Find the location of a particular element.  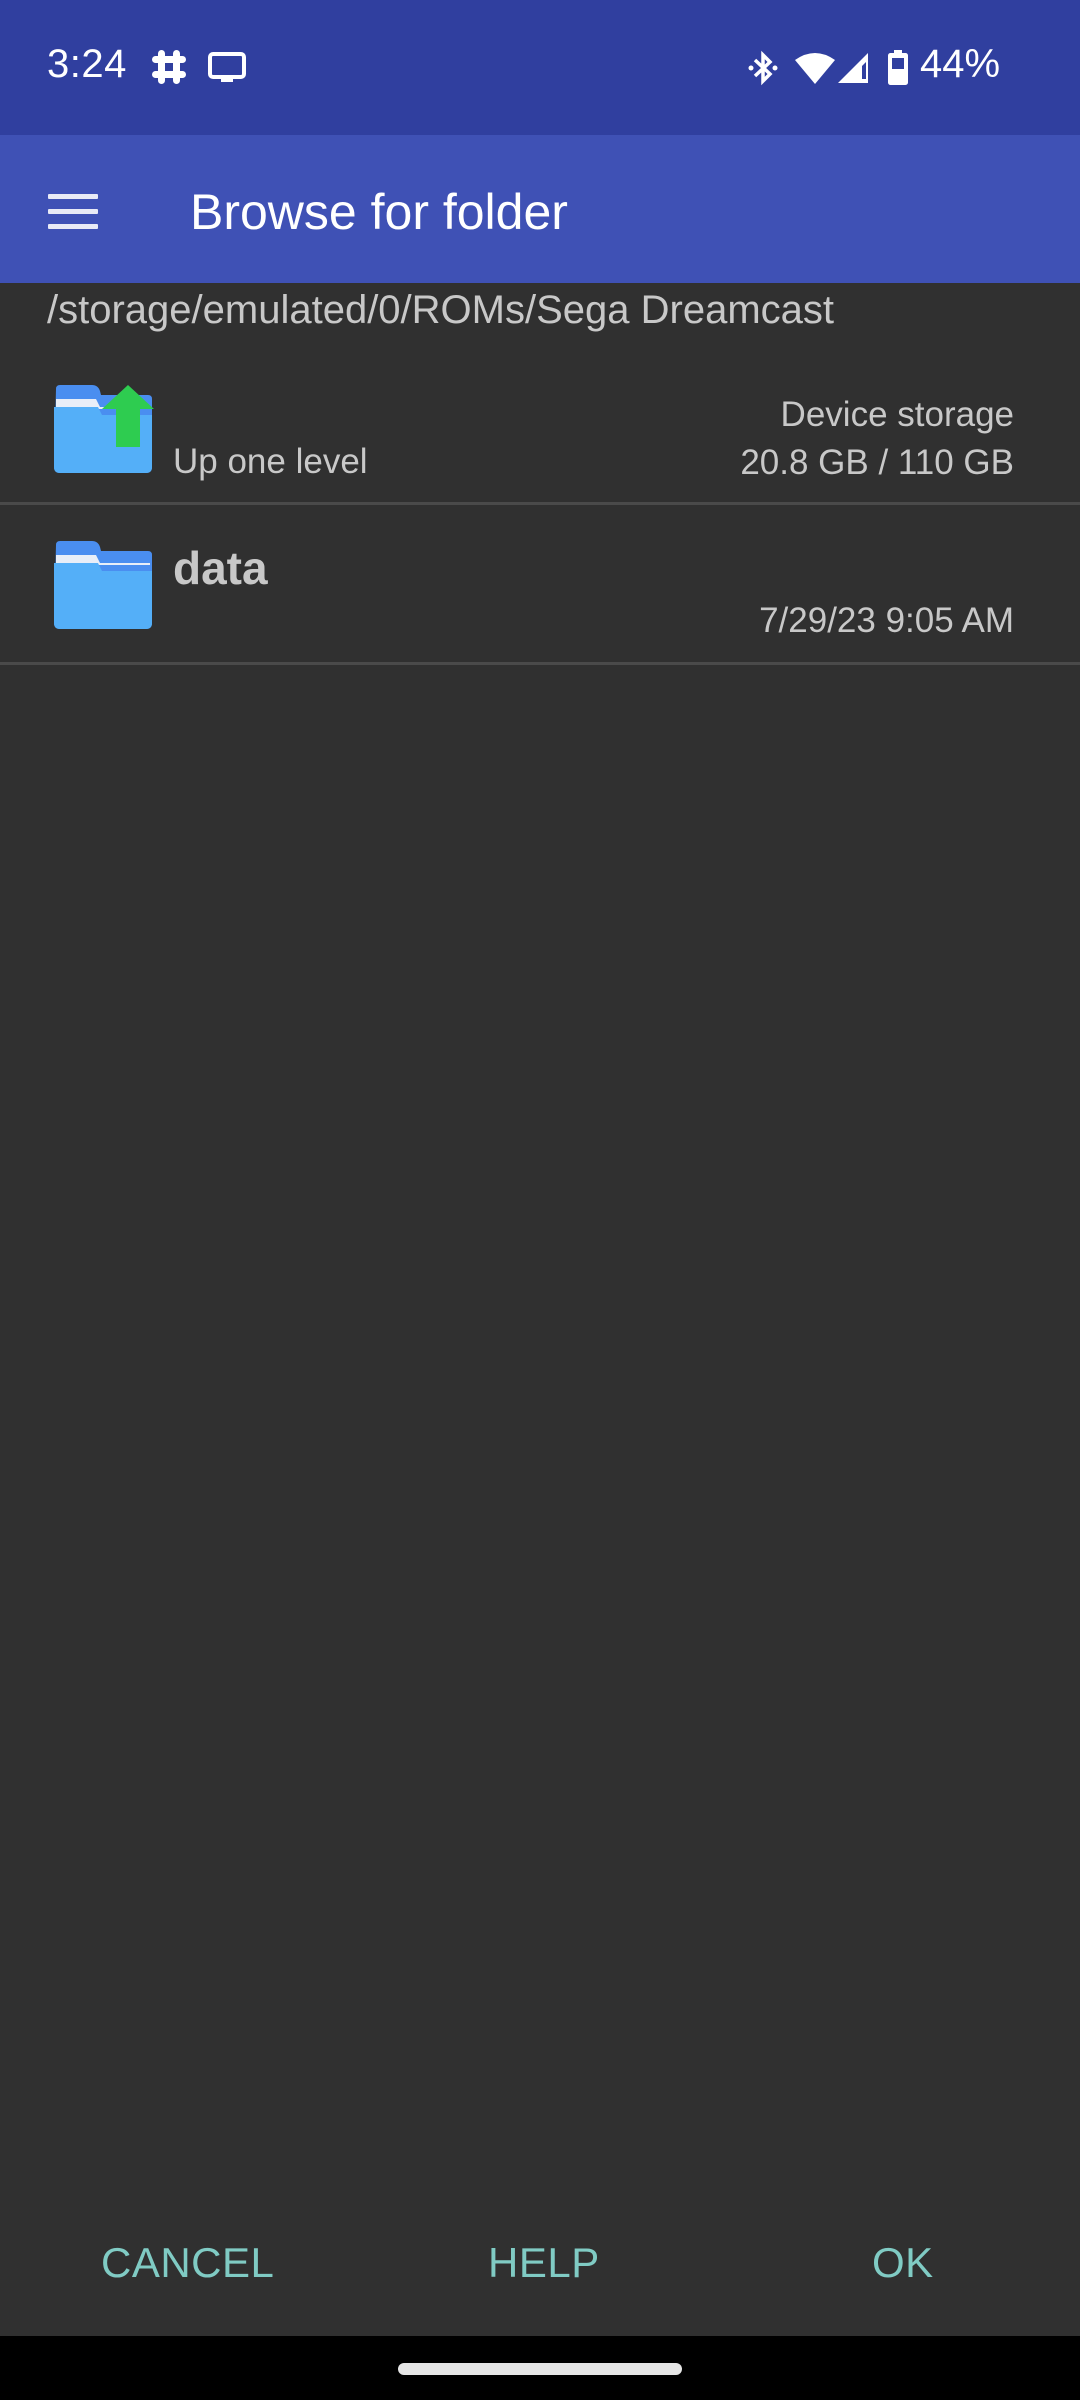

battery-percent: 44% is located at coordinates (960, 64).